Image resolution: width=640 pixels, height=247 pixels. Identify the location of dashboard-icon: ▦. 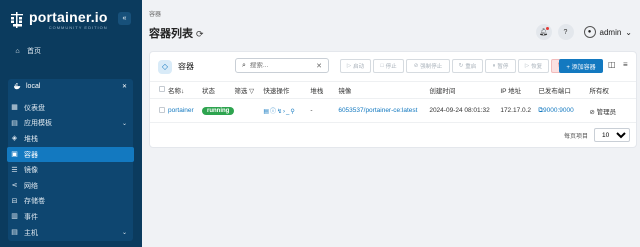
(14, 108).